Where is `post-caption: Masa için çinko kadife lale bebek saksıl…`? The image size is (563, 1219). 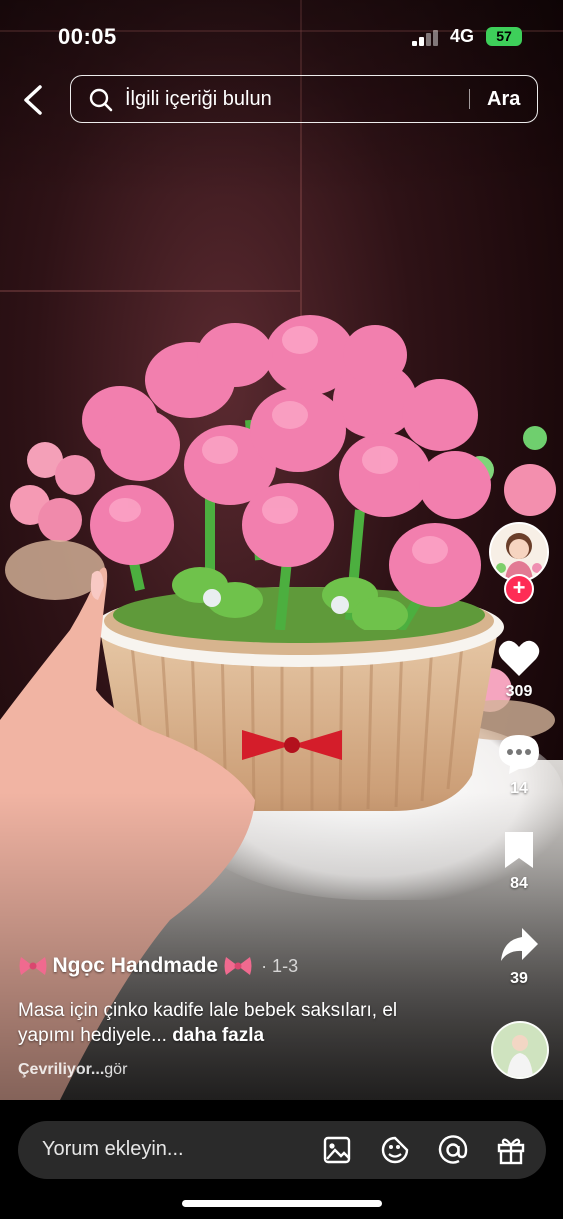
post-caption: Masa için çinko kadife lale bebek saksıl… is located at coordinates (238, 1023).